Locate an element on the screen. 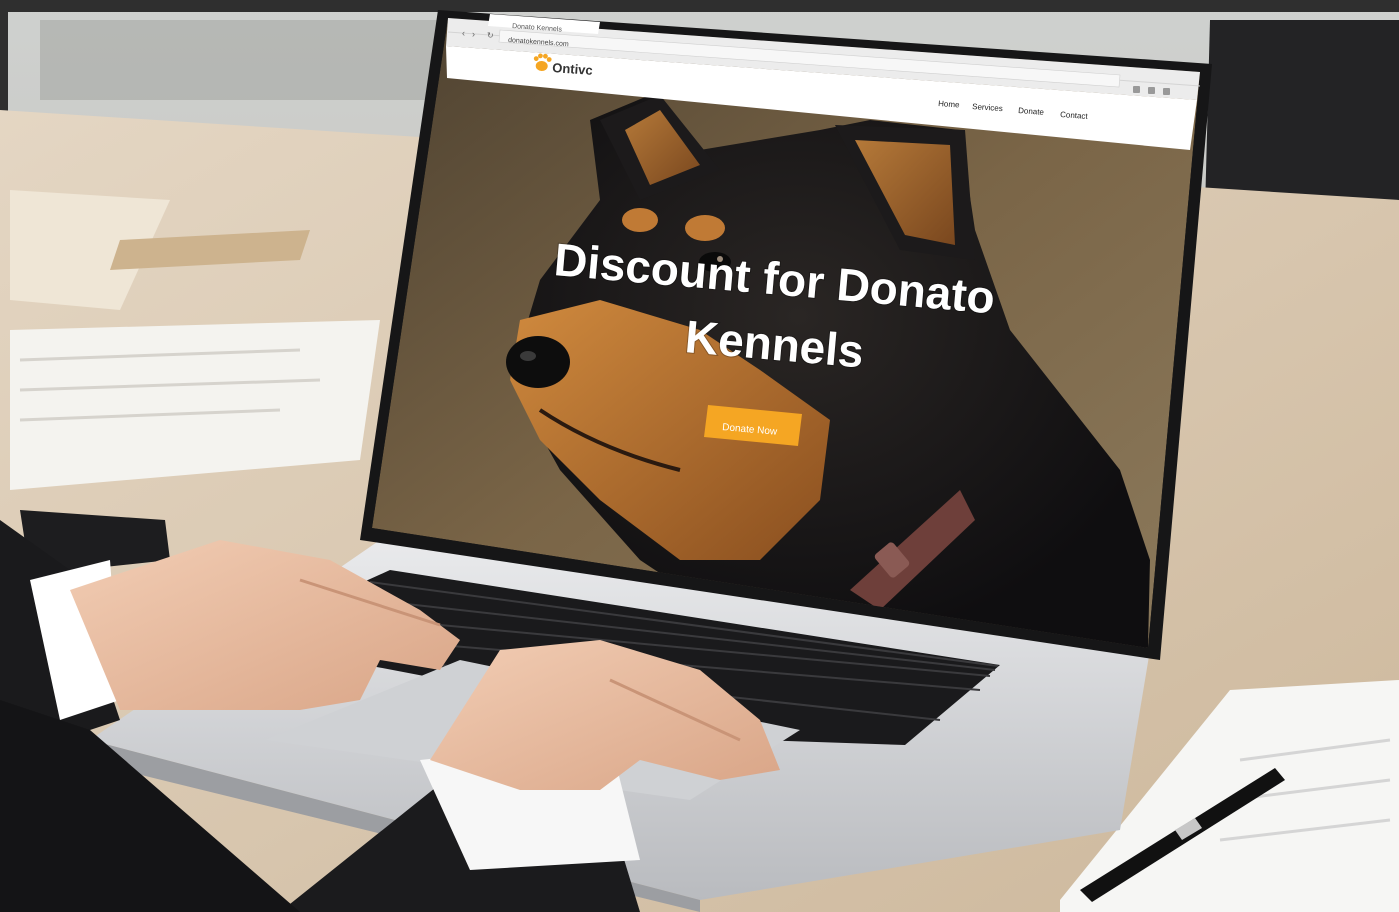 The height and width of the screenshot is (912, 1399). reload-icon: ↻ is located at coordinates (490, 35).